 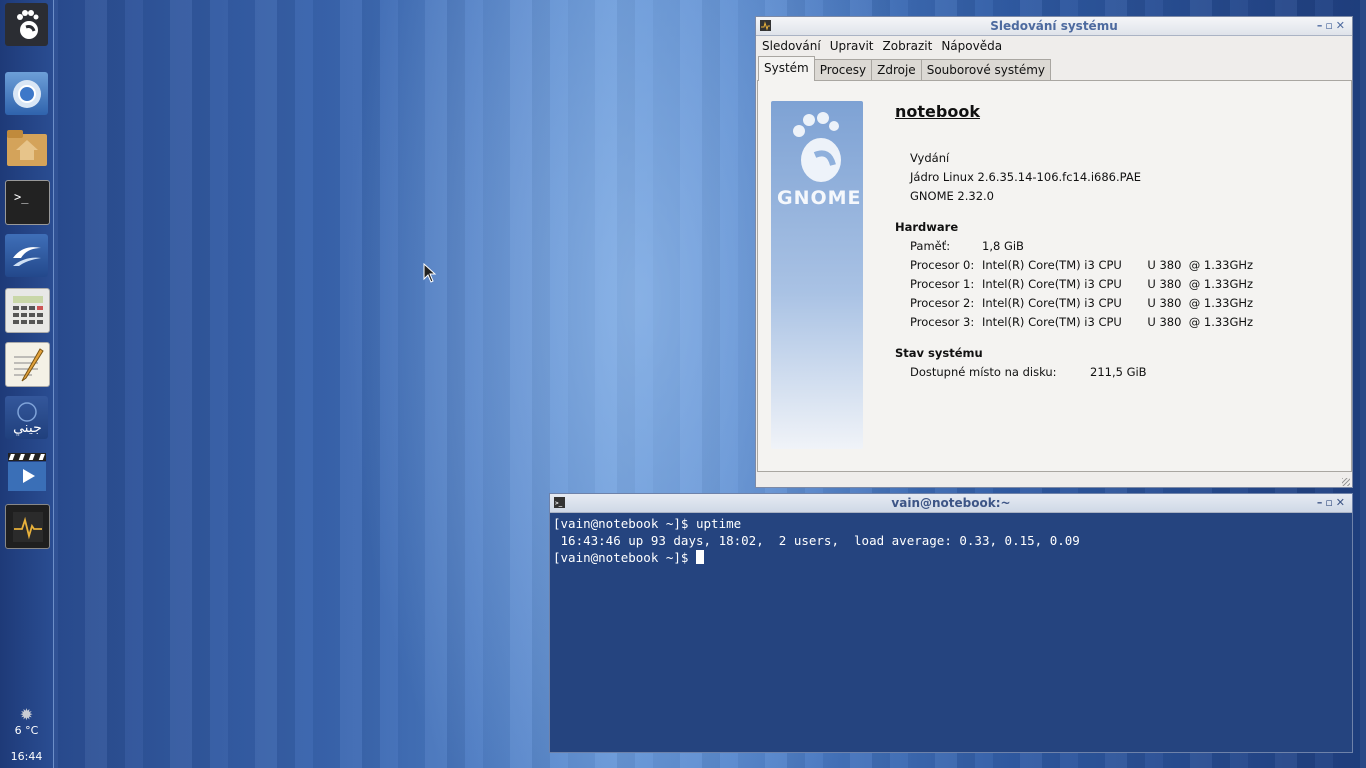 I want to click on processor-0-value: Intel(R) Core(TM) i3 CPU U 380 @ 1.33GHz, so click(x=1118, y=265).